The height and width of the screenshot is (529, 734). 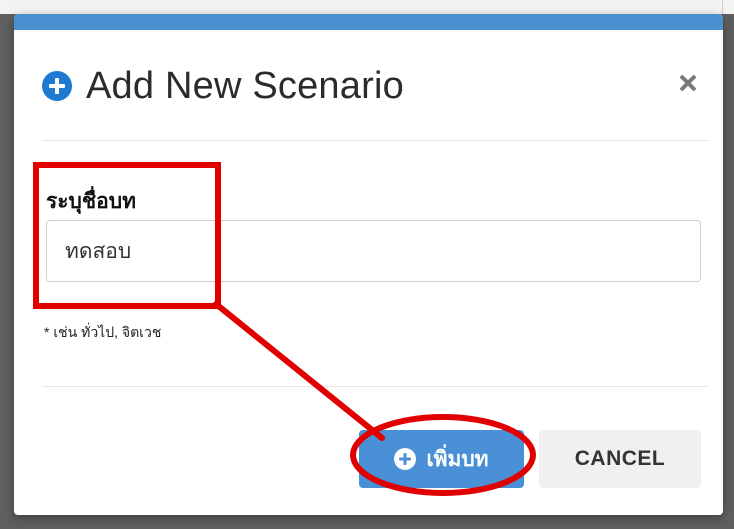 I want to click on header-divider, so click(x=375, y=140).